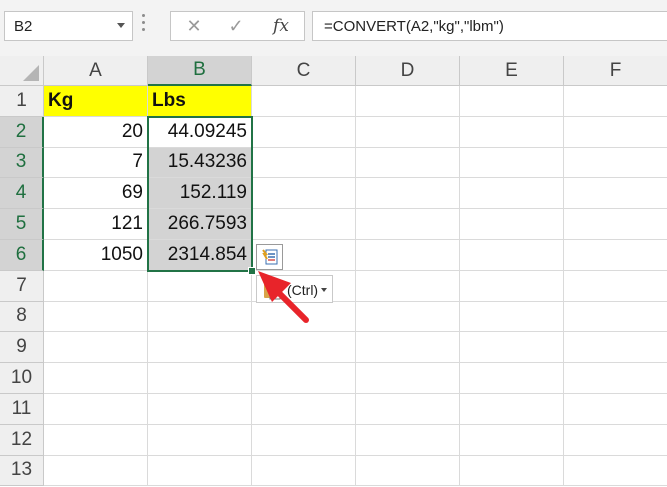 This screenshot has height=487, width=667. I want to click on chevron-down-icon, so click(121, 25).